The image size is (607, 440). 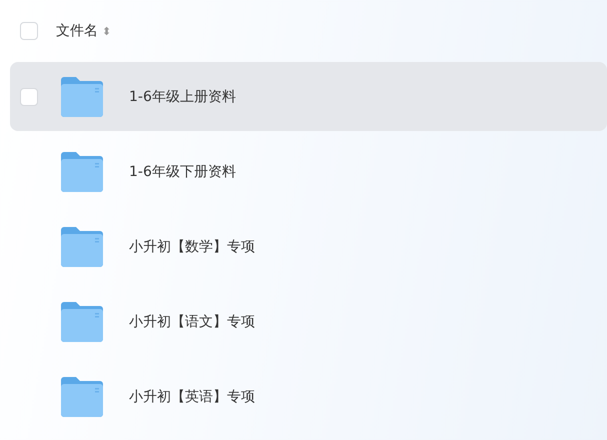 I want to click on folder-name: 小升初【语文】专项, so click(x=192, y=321).